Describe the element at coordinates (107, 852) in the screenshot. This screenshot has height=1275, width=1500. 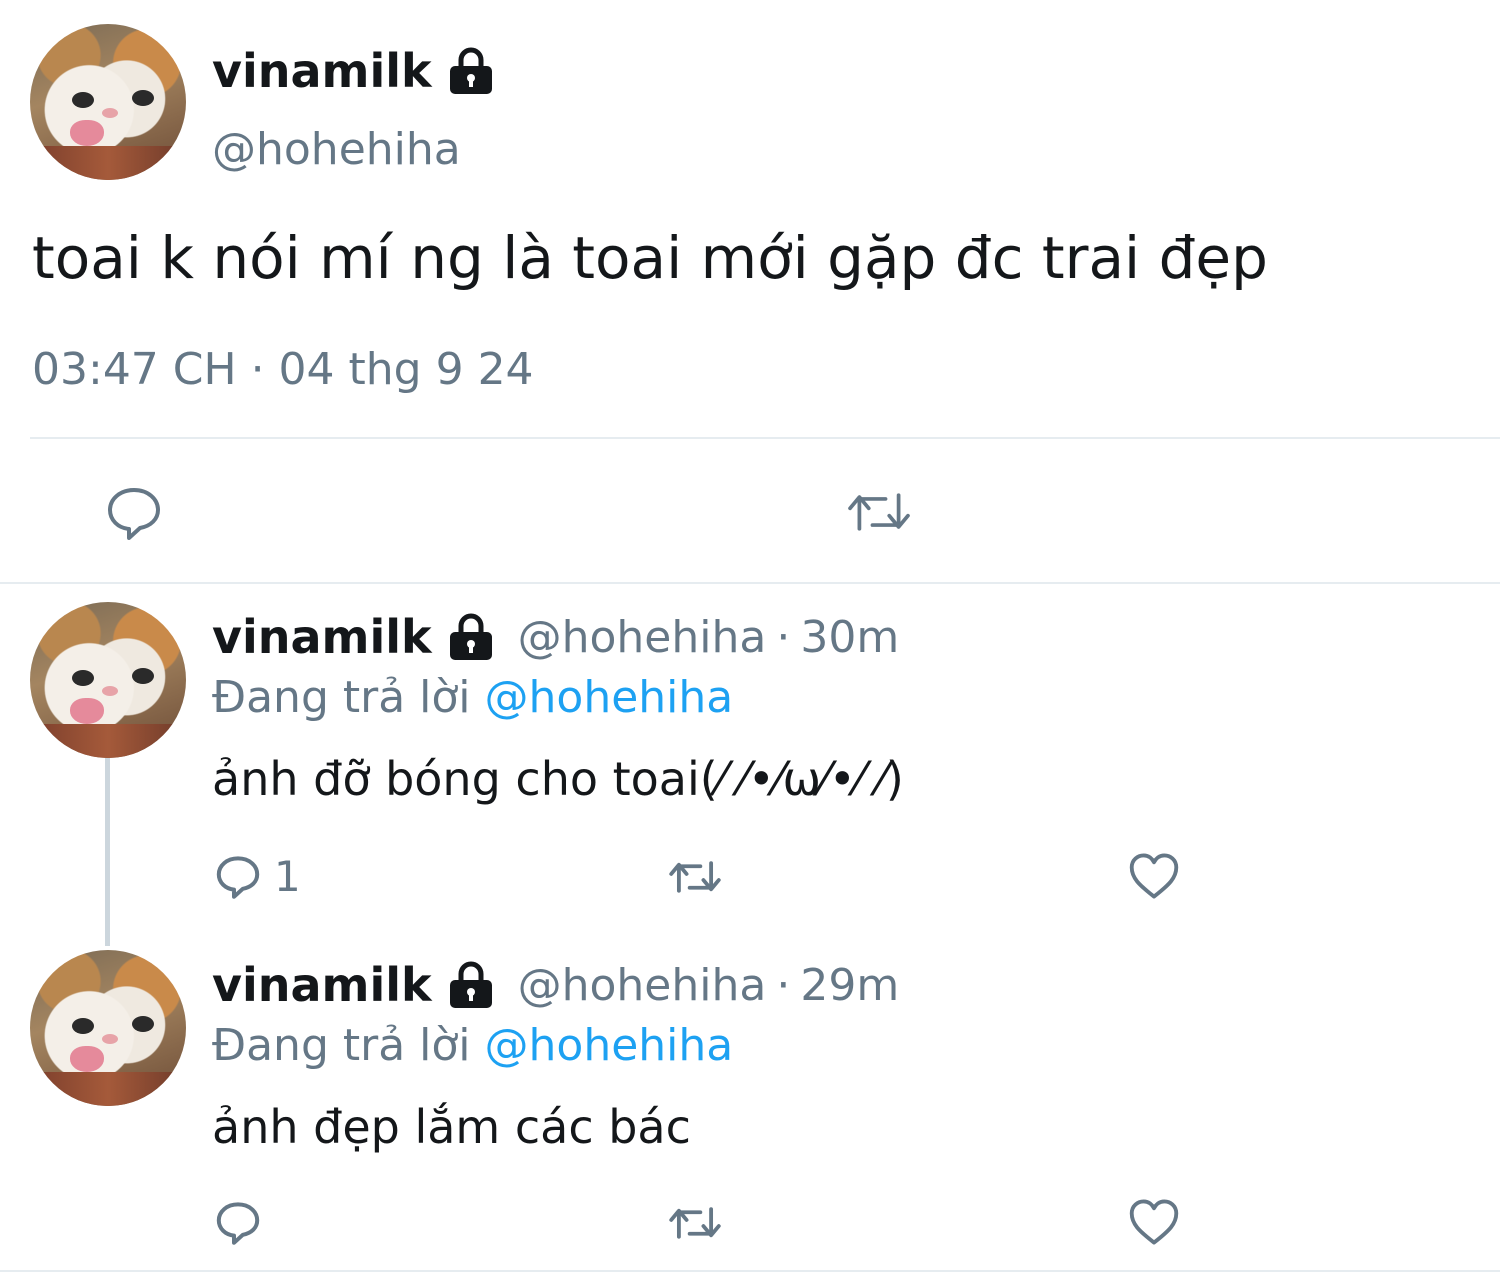
I see `thread-line` at that location.